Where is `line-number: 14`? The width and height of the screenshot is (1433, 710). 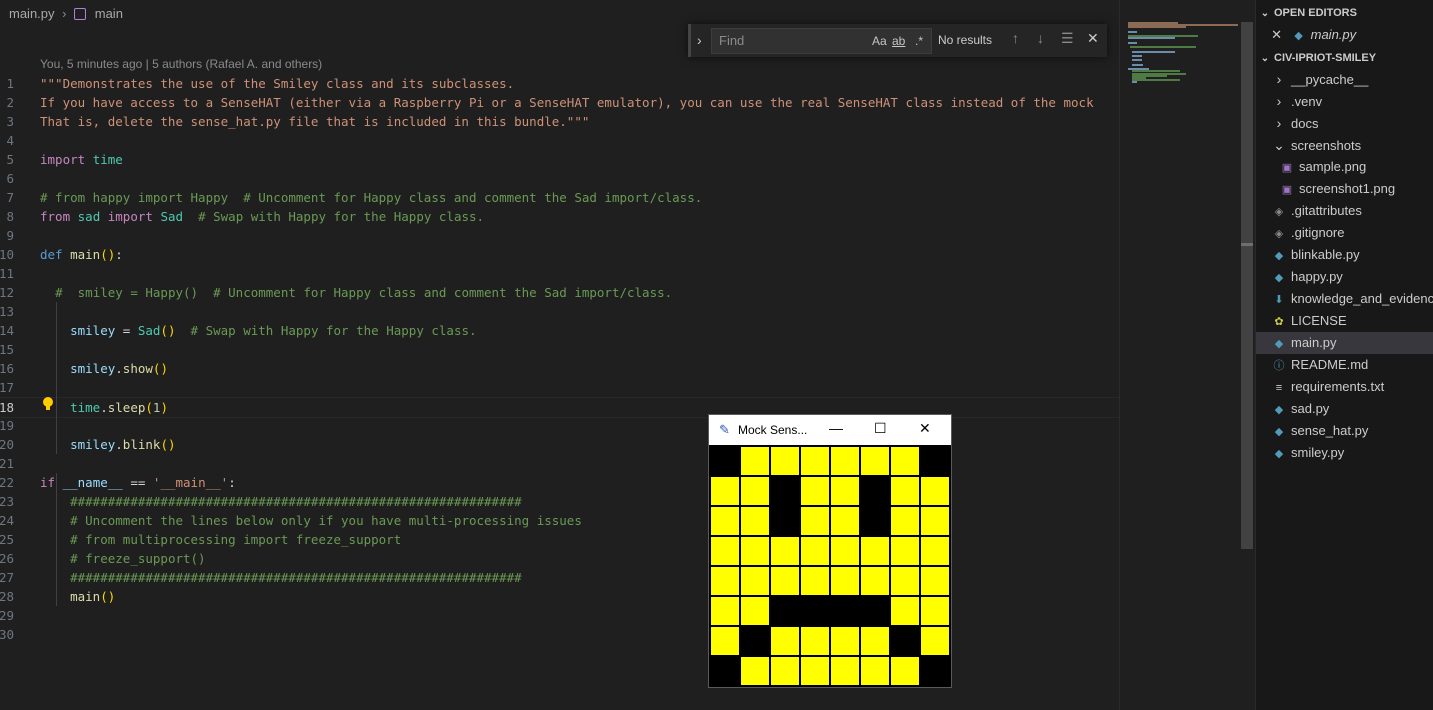
line-number: 14 is located at coordinates (7, 330).